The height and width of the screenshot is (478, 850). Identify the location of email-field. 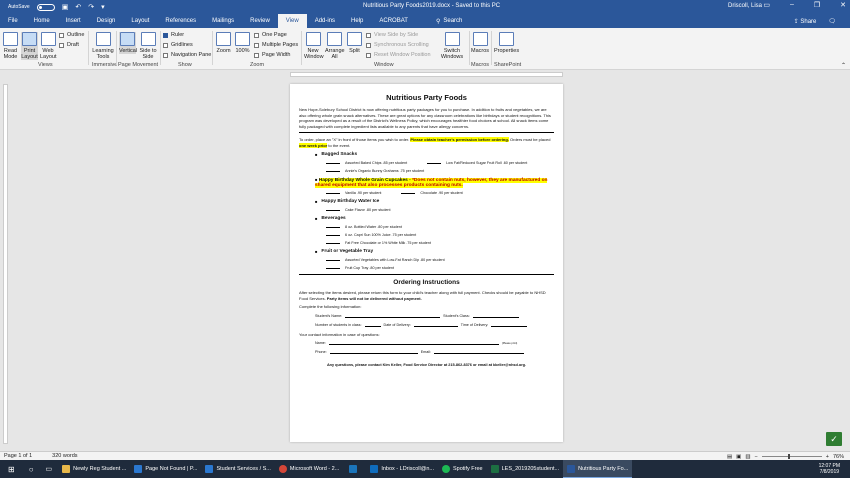
(478, 352).